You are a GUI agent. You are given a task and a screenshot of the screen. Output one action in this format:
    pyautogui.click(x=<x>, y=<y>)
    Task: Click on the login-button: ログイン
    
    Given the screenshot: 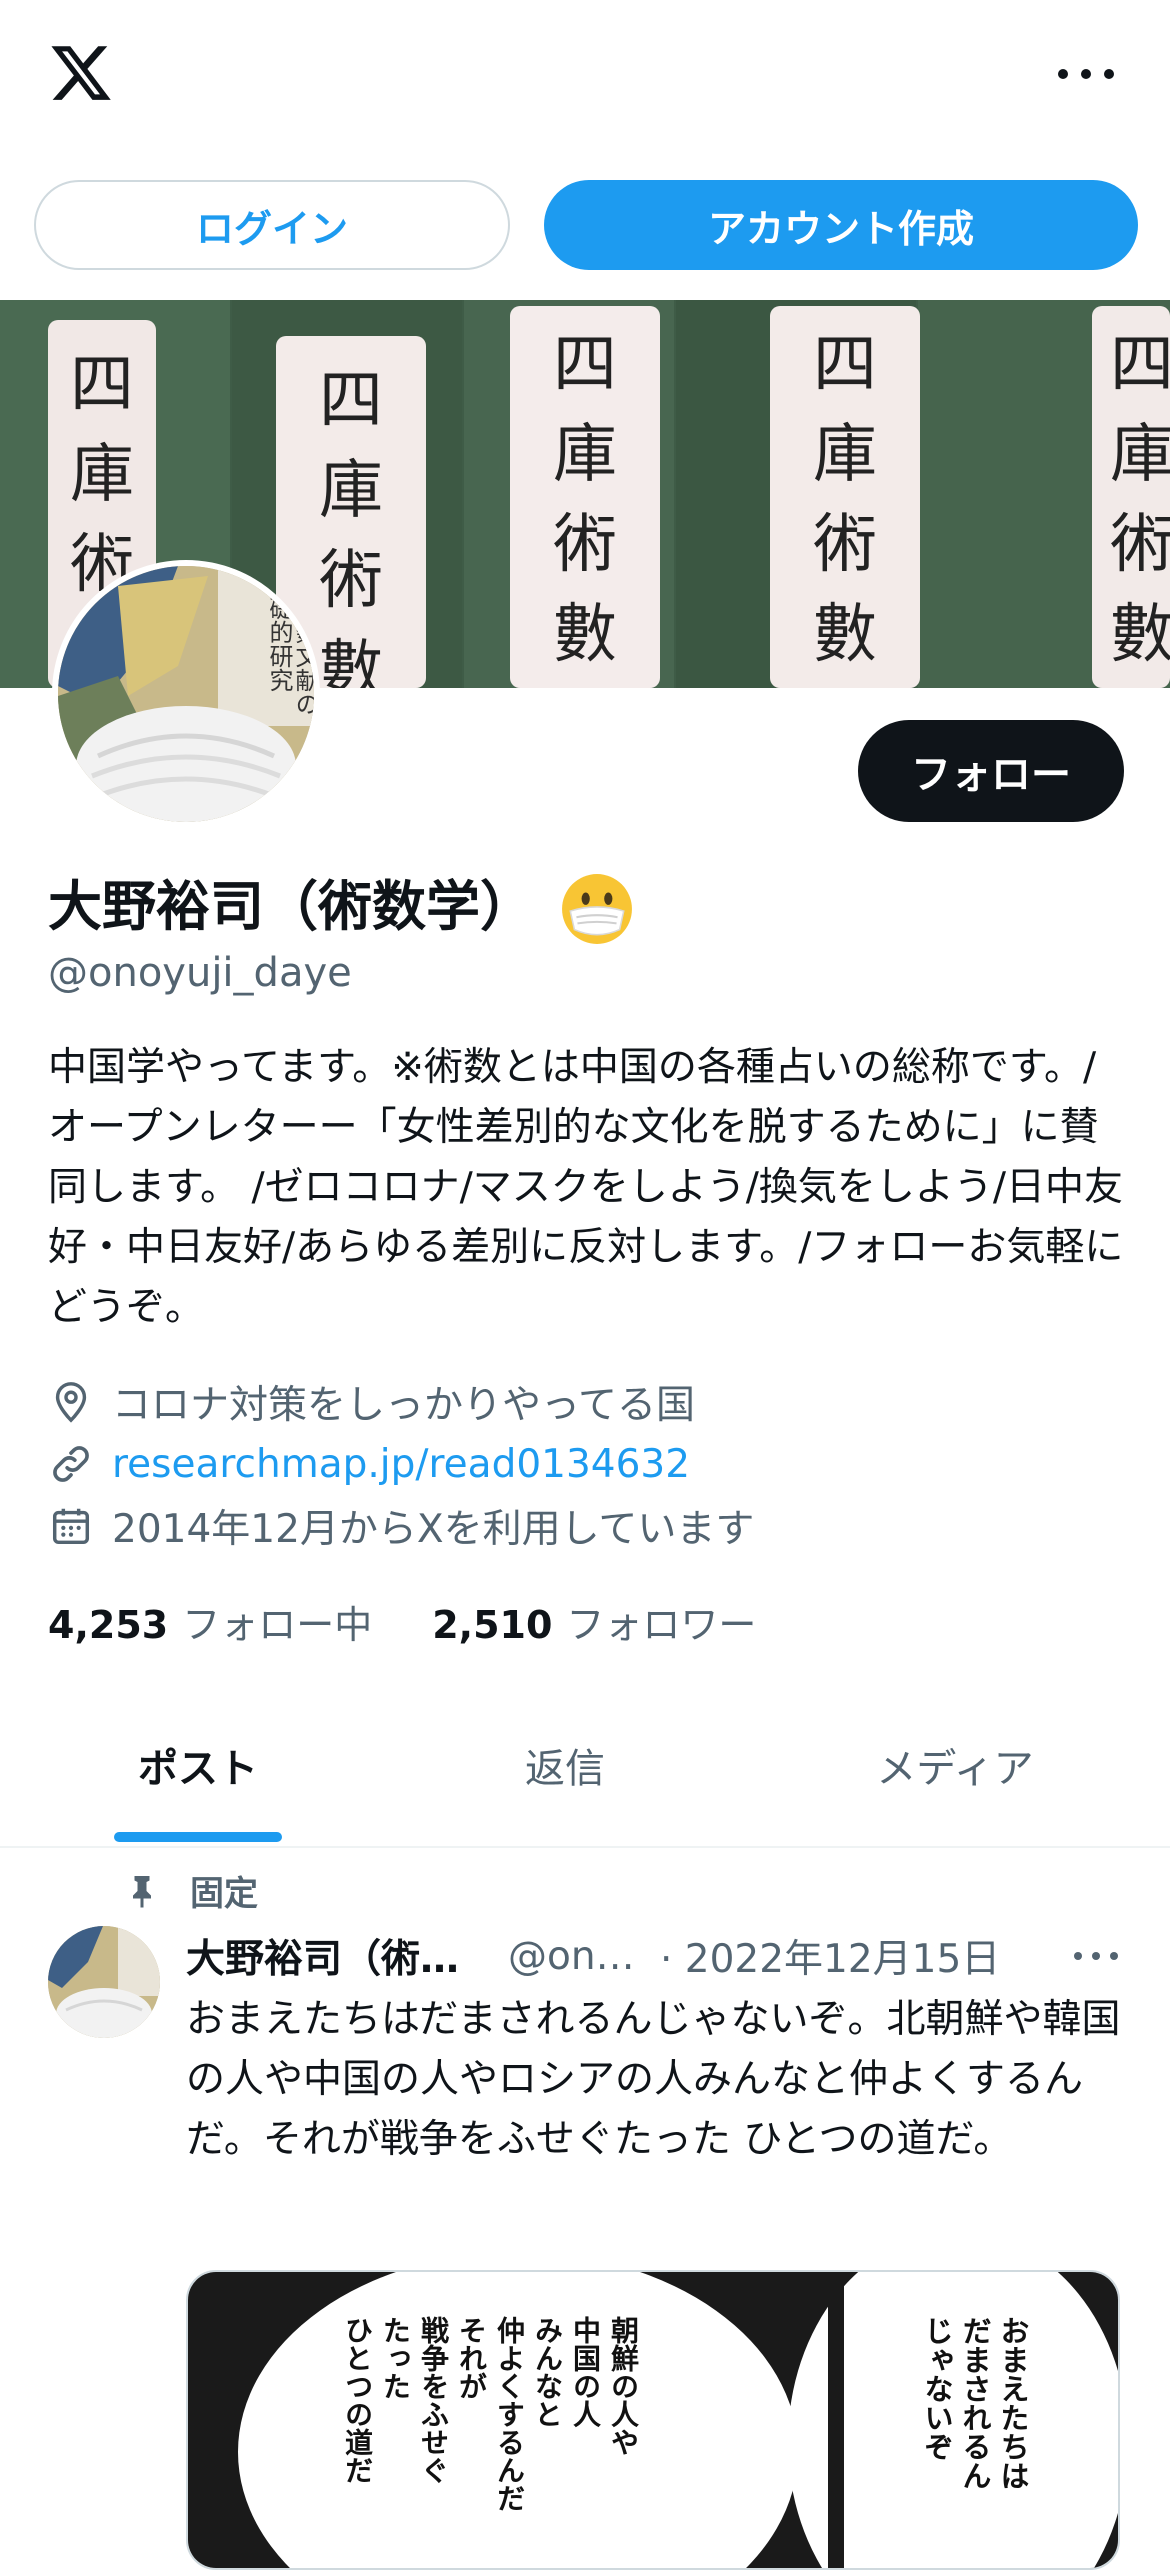 What is the action you would take?
    pyautogui.click(x=272, y=225)
    